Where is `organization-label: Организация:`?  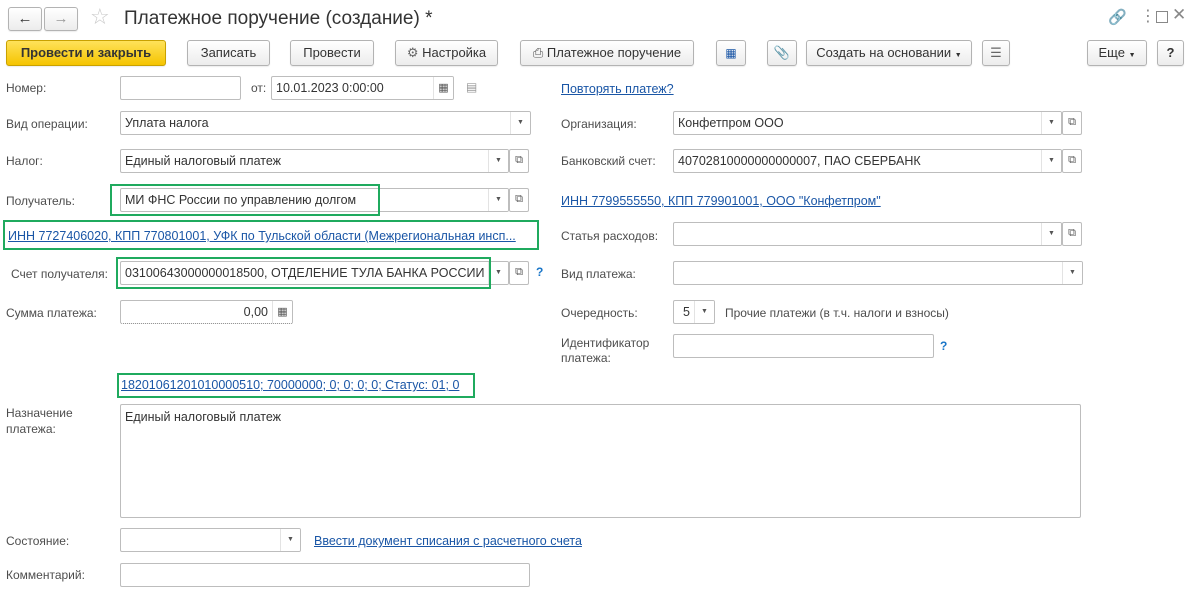 organization-label: Организация: is located at coordinates (599, 124).